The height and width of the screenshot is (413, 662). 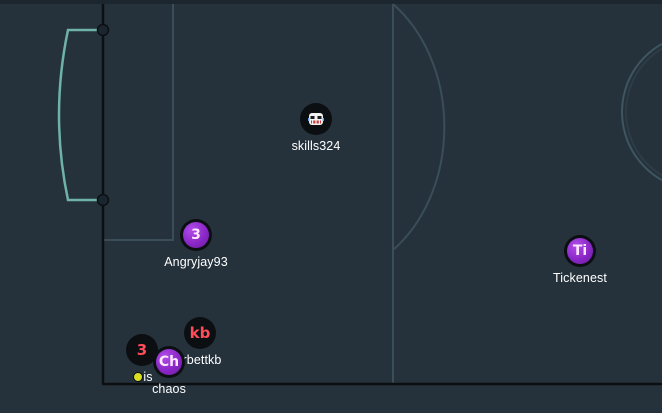 I want to click on player-avatar, so click(x=316, y=119).